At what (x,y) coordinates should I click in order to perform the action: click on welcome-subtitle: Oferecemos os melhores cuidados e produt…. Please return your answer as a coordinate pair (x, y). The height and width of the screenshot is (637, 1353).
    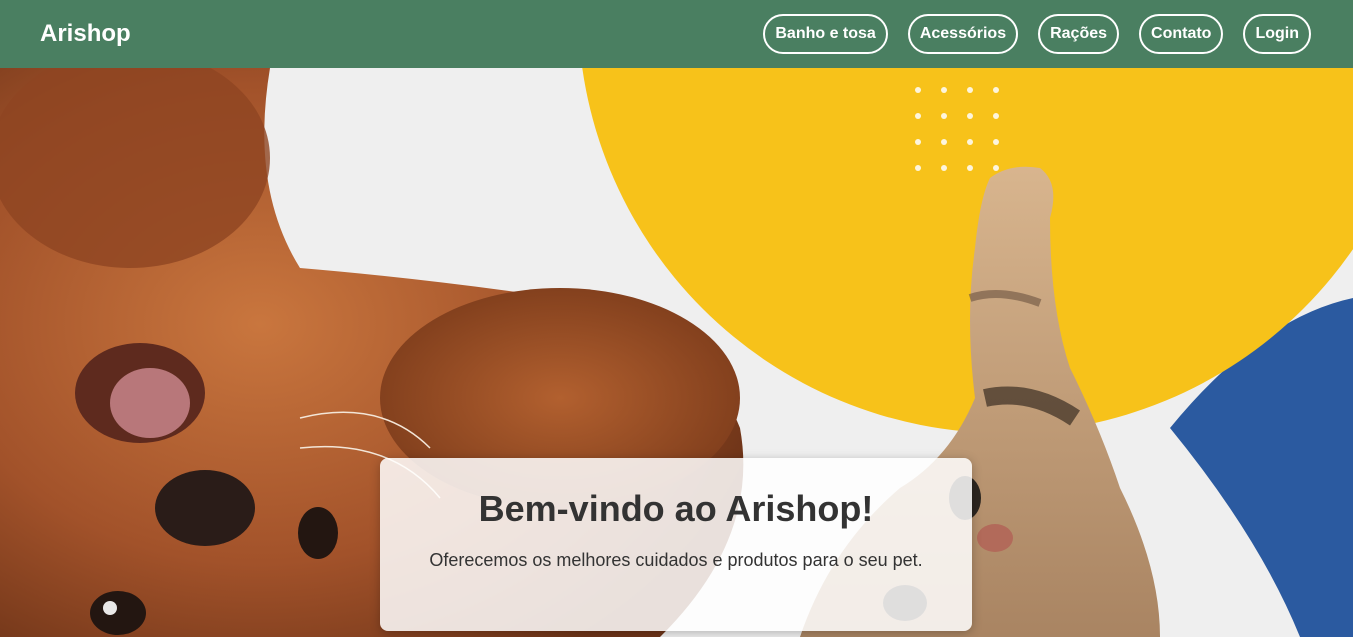
    Looking at the image, I should click on (676, 560).